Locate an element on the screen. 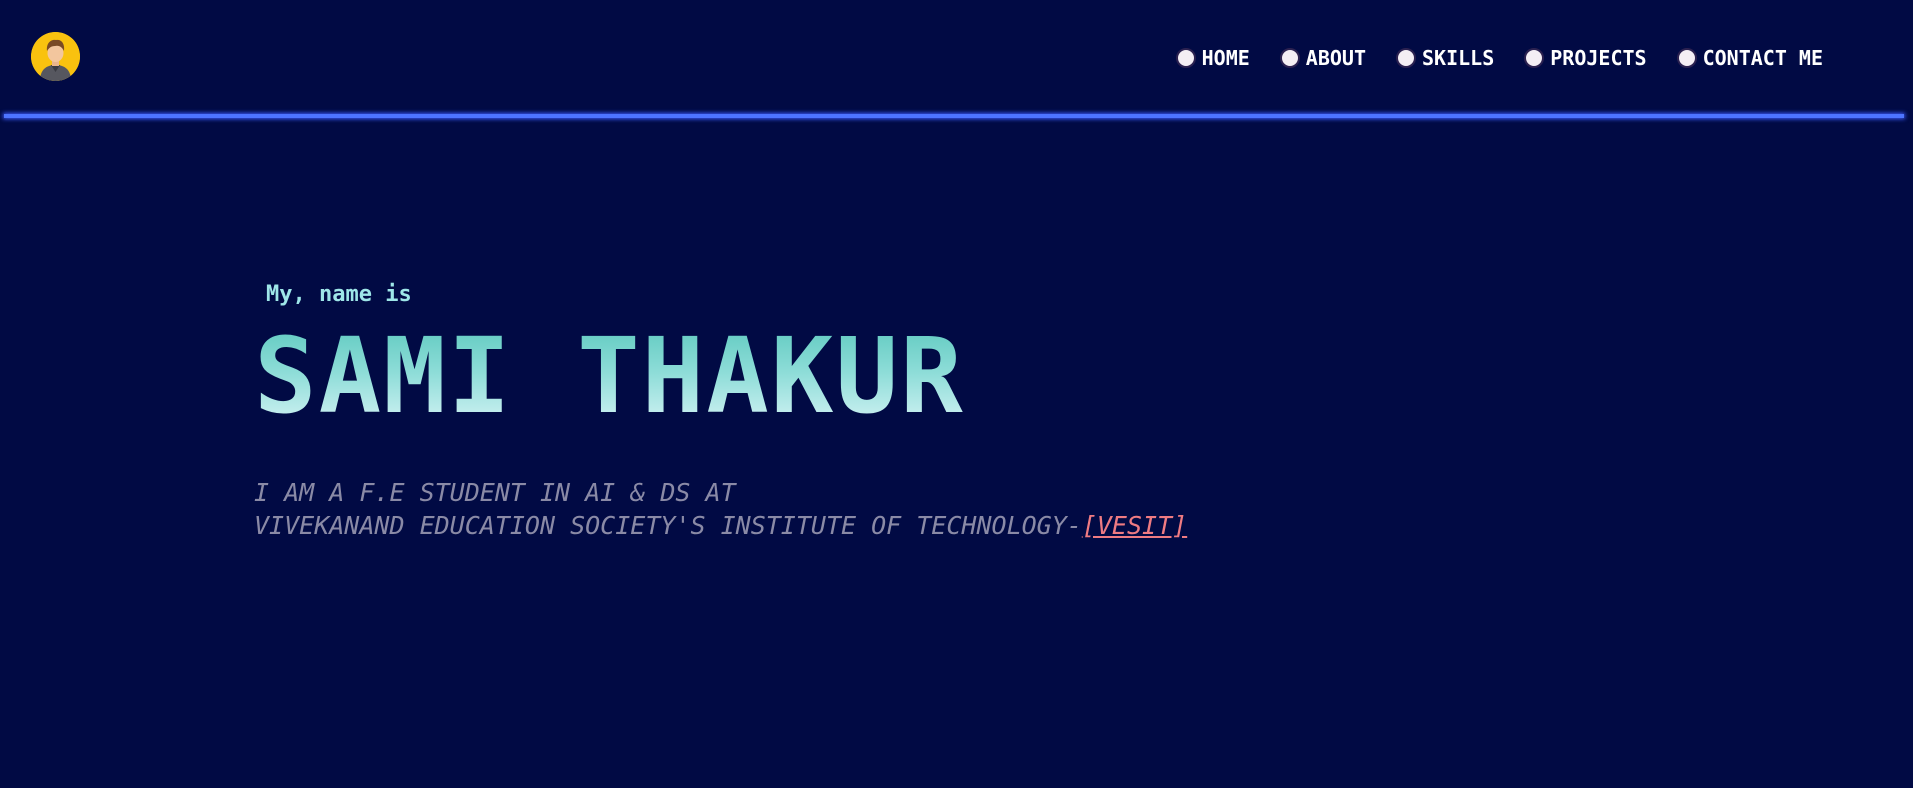  description-line-1: I AM A F.E STUDENT IN AI & DS AT is located at coordinates (495, 492).